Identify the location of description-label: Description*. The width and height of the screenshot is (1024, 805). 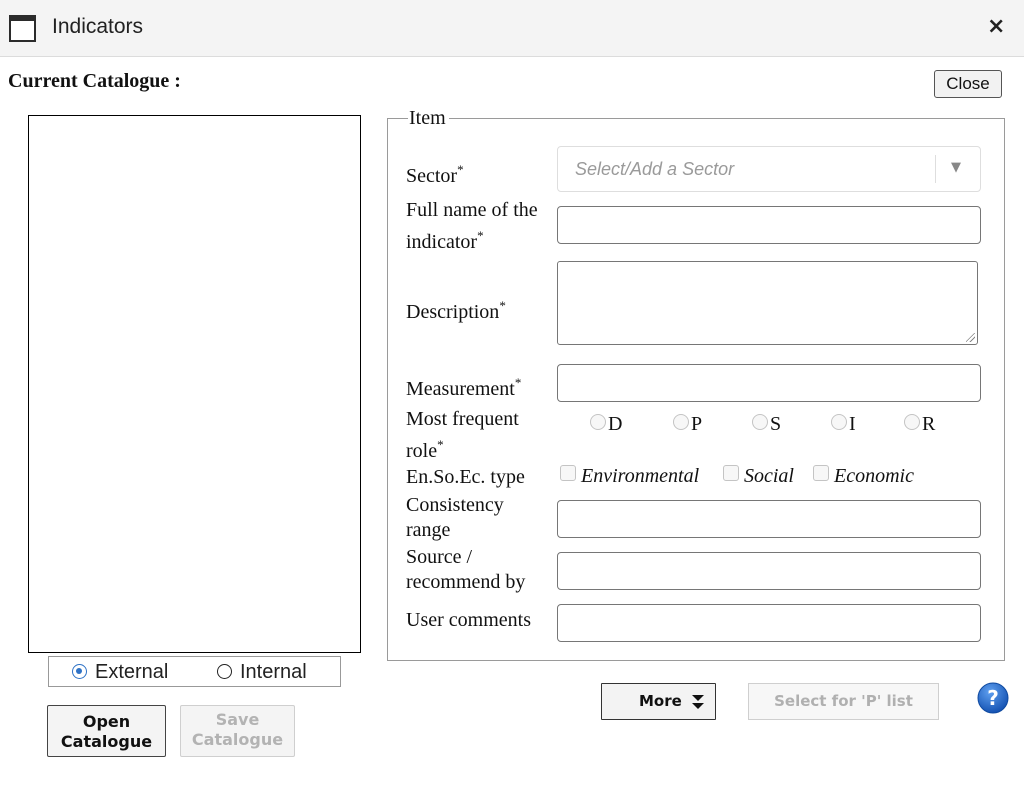
(456, 310).